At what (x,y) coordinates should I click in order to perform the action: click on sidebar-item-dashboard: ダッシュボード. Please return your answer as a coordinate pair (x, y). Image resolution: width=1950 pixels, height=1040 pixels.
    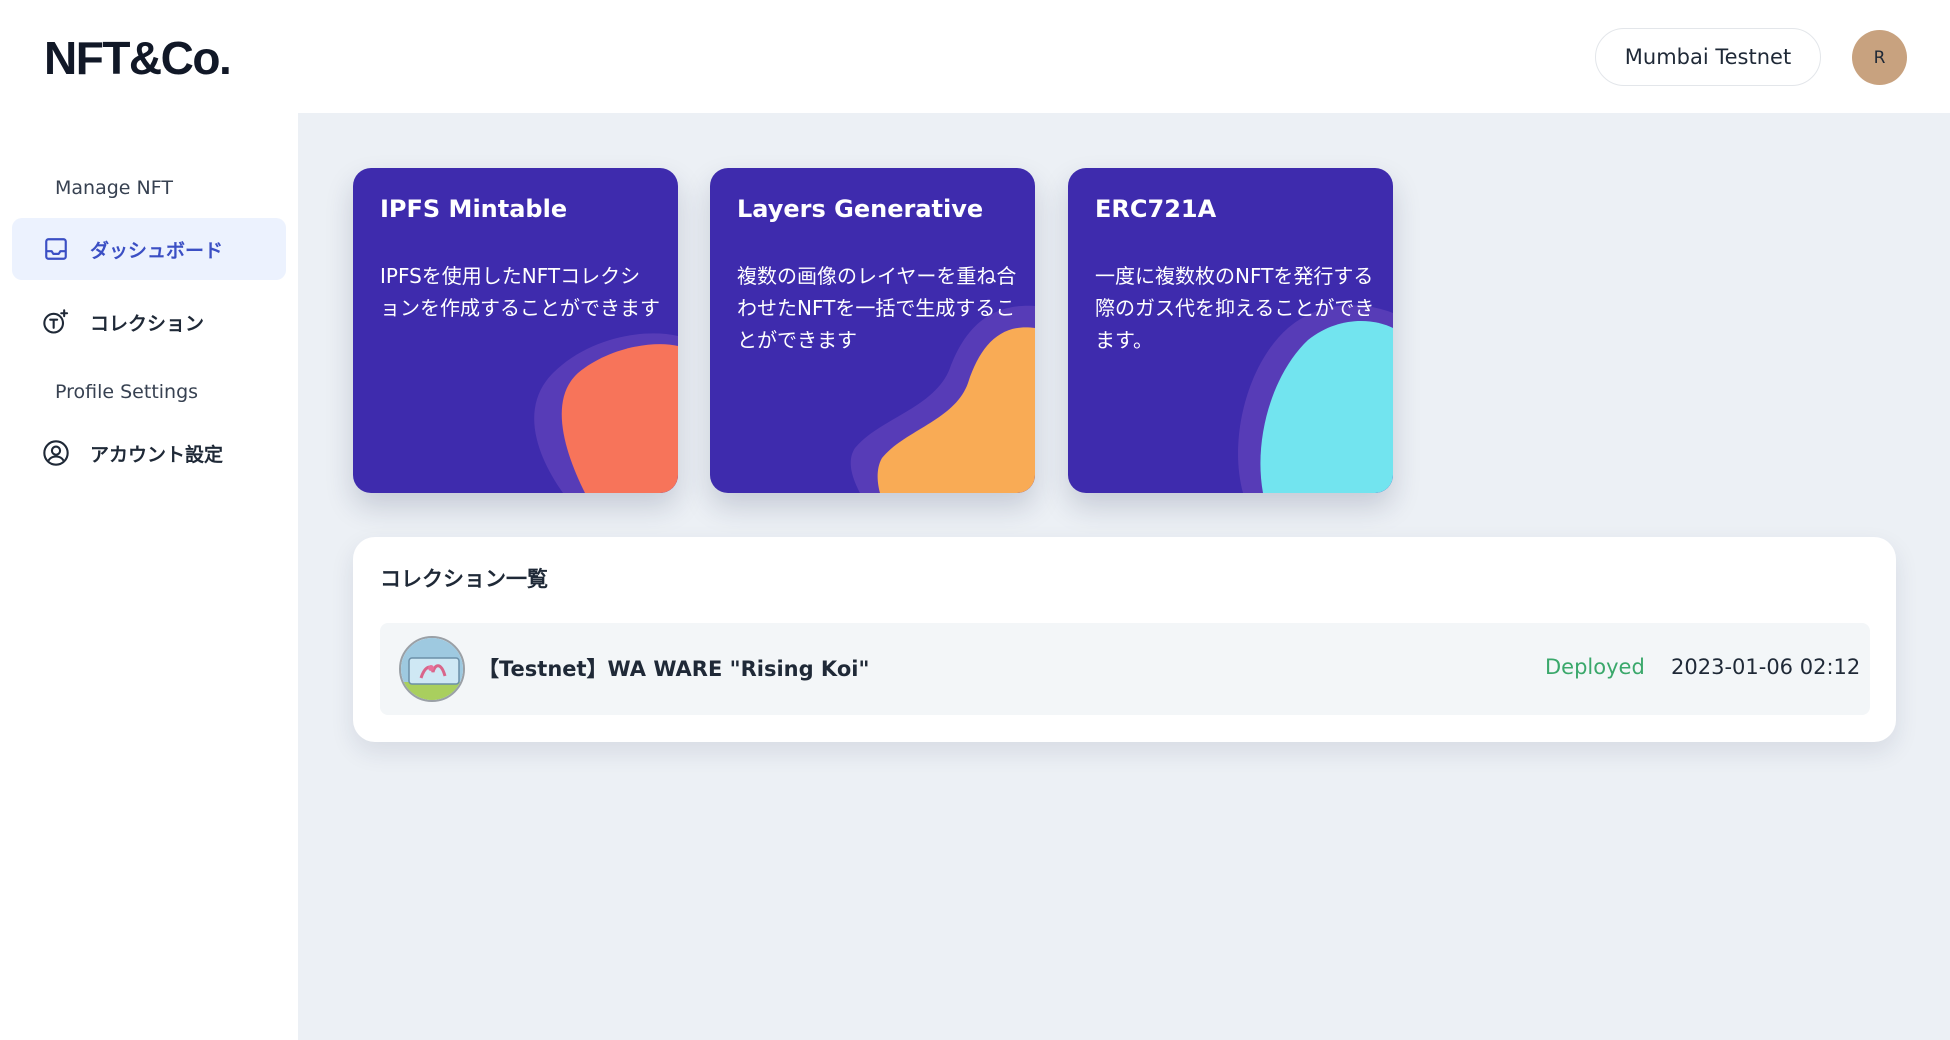
    Looking at the image, I should click on (149, 249).